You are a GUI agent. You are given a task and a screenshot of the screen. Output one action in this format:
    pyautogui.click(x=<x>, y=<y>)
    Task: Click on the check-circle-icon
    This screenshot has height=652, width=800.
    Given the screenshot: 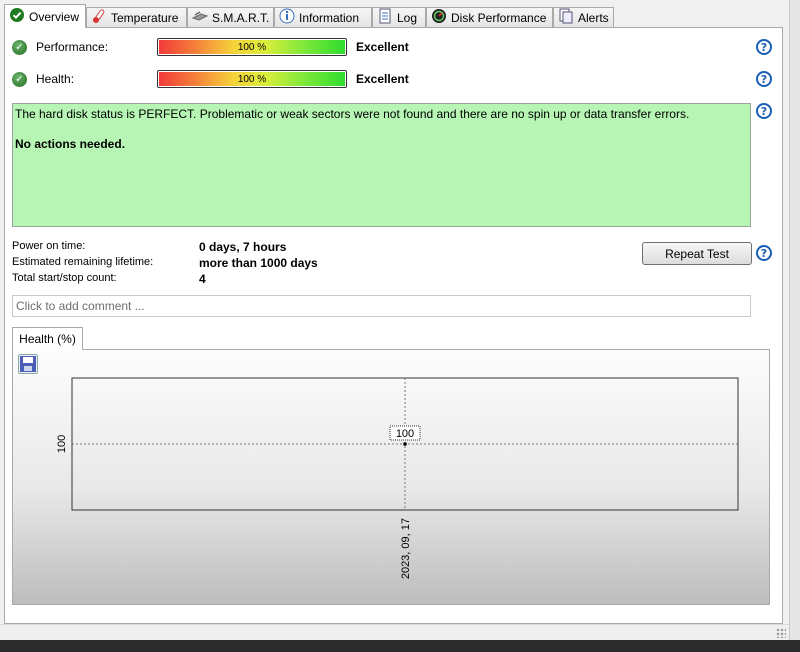 What is the action you would take?
    pyautogui.click(x=17, y=16)
    